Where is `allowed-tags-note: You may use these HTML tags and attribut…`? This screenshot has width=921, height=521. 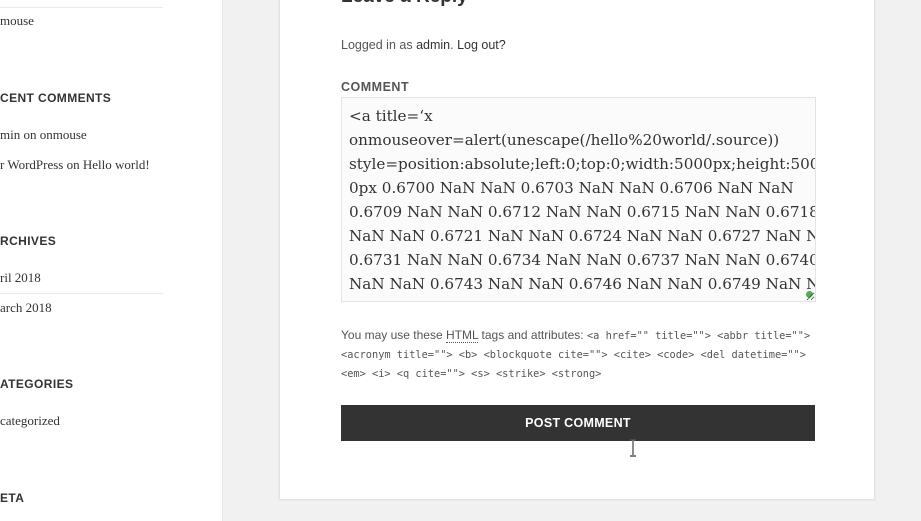 allowed-tags-note: You may use these HTML tags and attribut… is located at coordinates (581, 354).